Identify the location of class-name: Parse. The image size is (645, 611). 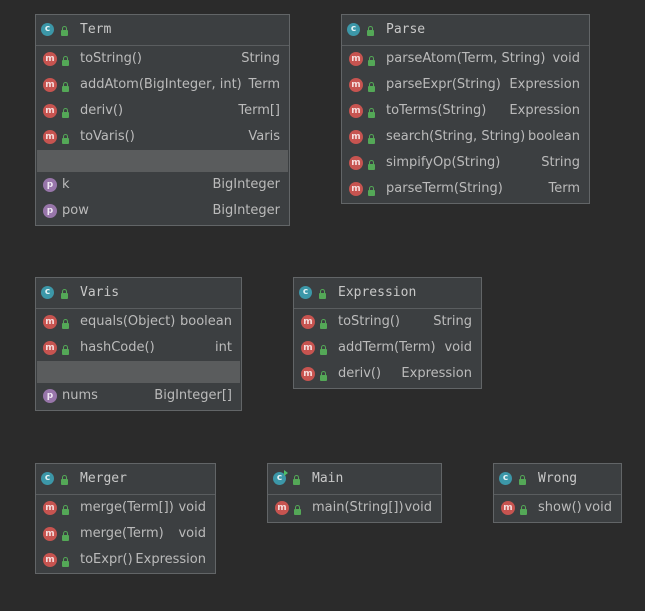
(406, 29).